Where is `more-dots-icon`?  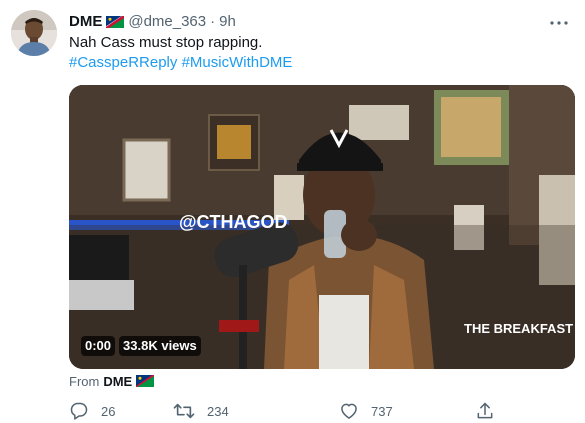
more-dots-icon is located at coordinates (559, 21).